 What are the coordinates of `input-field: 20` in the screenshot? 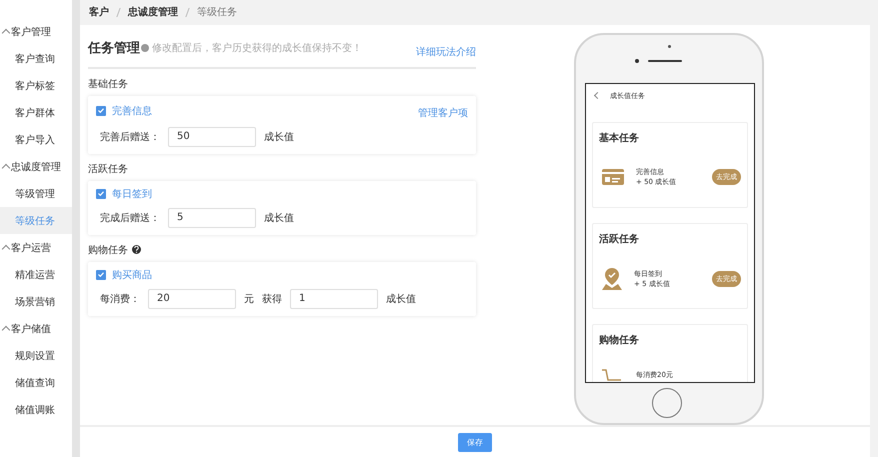 It's located at (192, 298).